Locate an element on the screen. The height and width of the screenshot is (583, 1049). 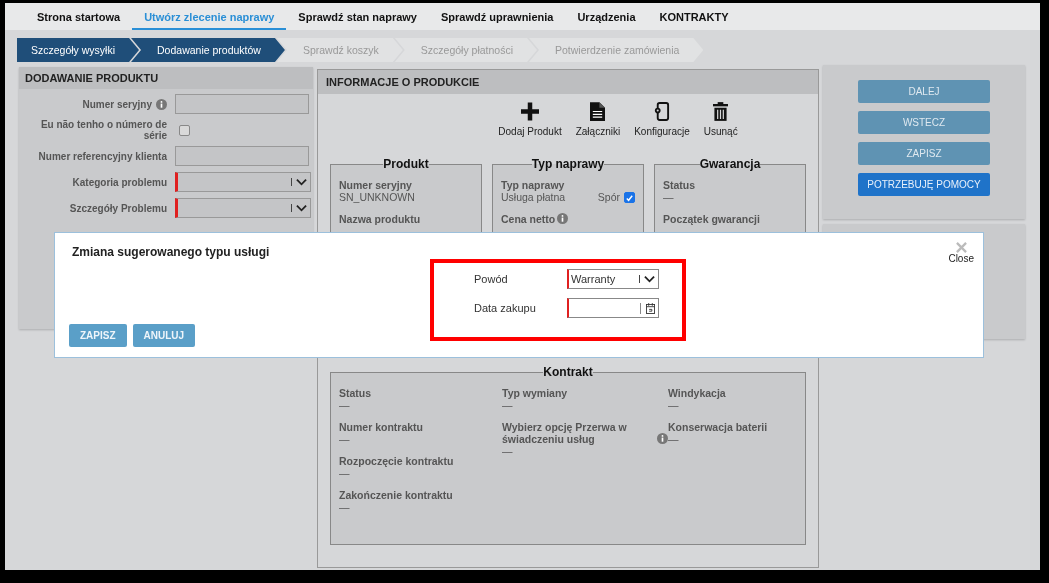
toolbar-button: Dodaj Produkt is located at coordinates (530, 119).